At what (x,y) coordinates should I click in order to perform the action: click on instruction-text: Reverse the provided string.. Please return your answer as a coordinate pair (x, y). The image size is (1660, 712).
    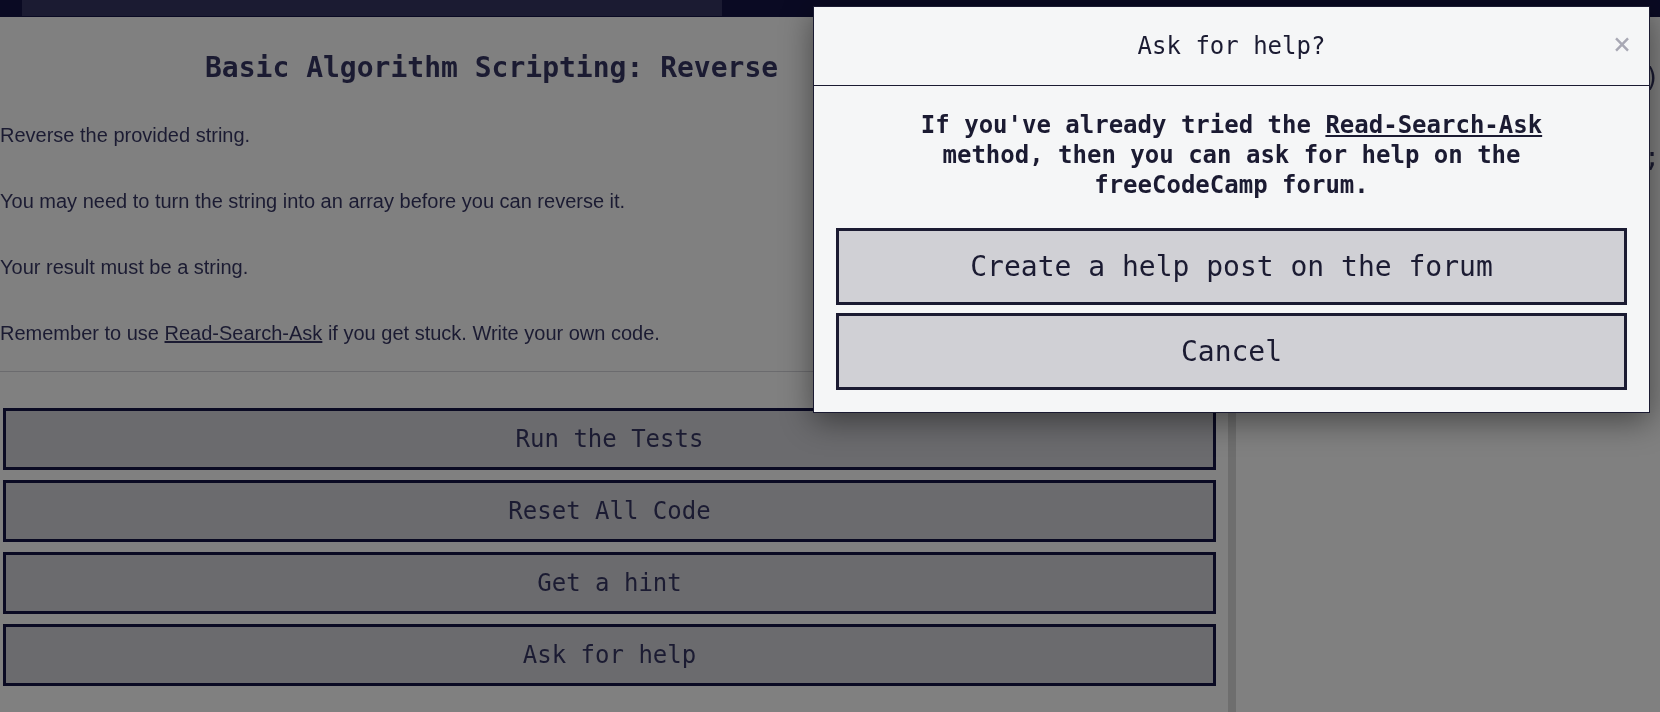
    Looking at the image, I should click on (125, 135).